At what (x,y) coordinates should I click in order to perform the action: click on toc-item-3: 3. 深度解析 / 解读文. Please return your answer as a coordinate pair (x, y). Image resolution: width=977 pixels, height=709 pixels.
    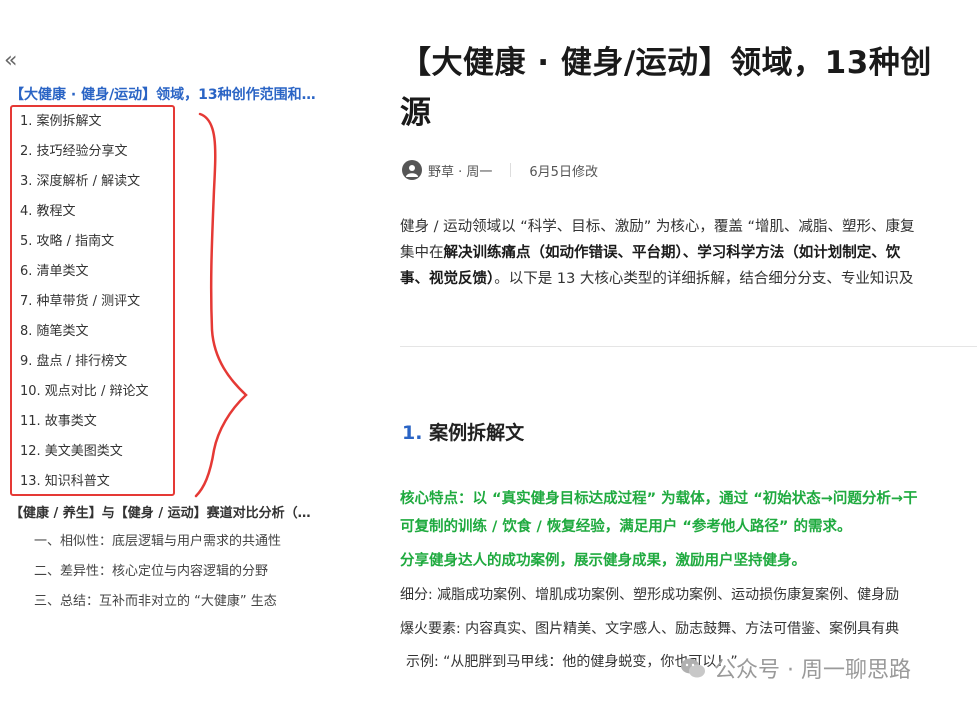
    Looking at the image, I should click on (84, 185).